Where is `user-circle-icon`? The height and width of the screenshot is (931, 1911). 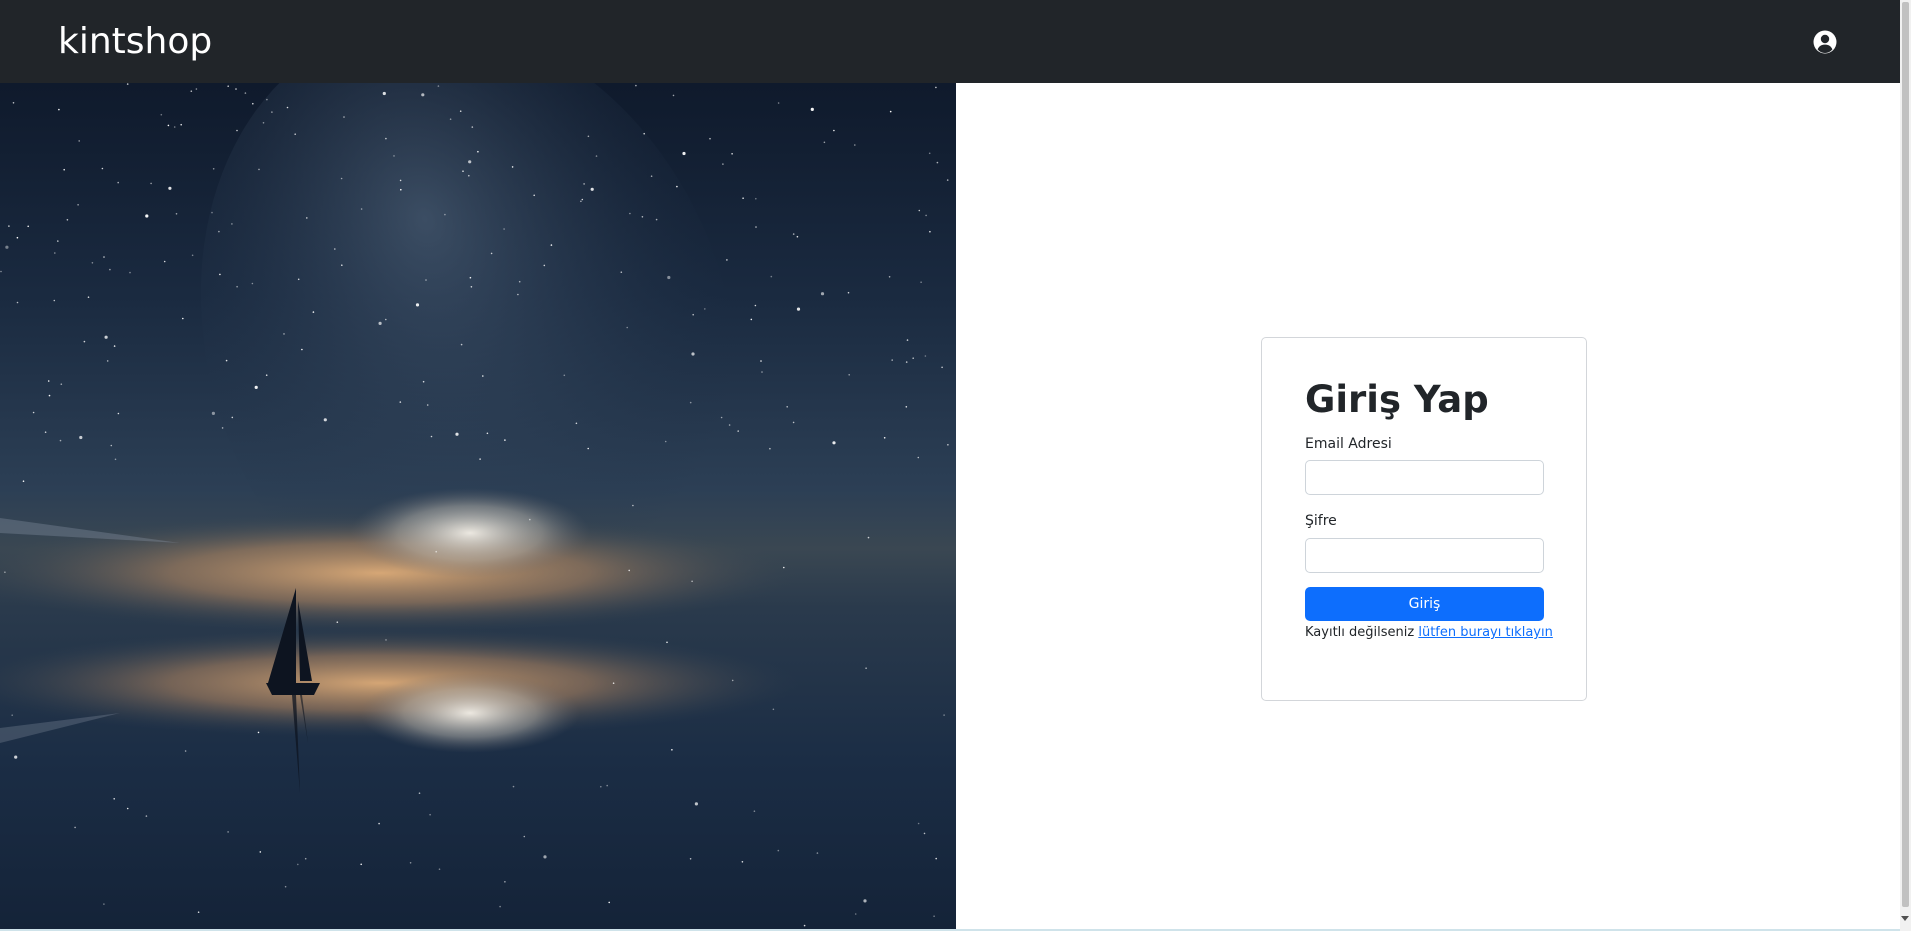 user-circle-icon is located at coordinates (1825, 42).